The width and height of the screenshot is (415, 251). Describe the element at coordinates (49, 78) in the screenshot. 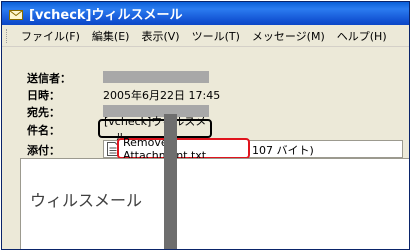

I see `from-label: 送信者：` at that location.